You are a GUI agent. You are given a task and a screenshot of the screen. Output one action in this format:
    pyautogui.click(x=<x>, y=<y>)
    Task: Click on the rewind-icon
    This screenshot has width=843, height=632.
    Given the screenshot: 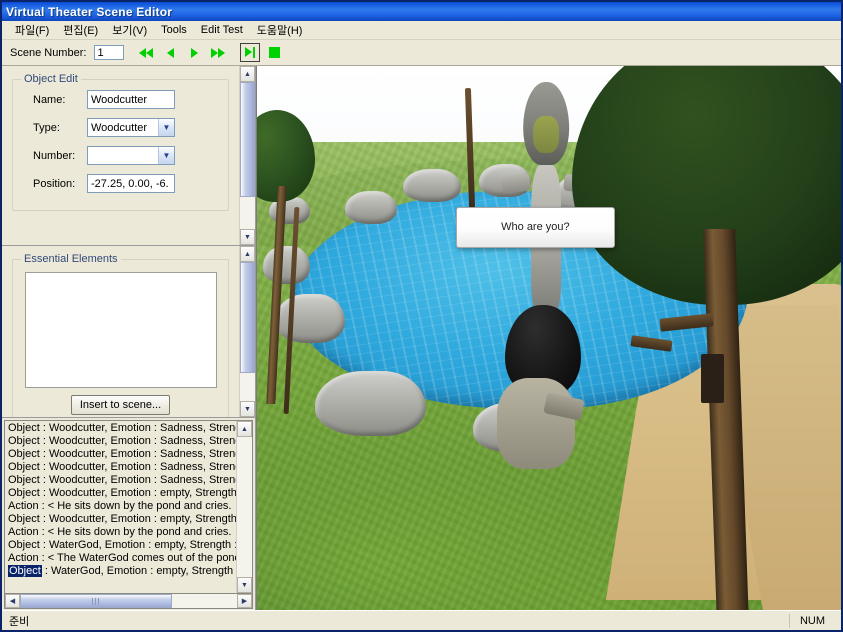 What is the action you would take?
    pyautogui.click(x=146, y=52)
    